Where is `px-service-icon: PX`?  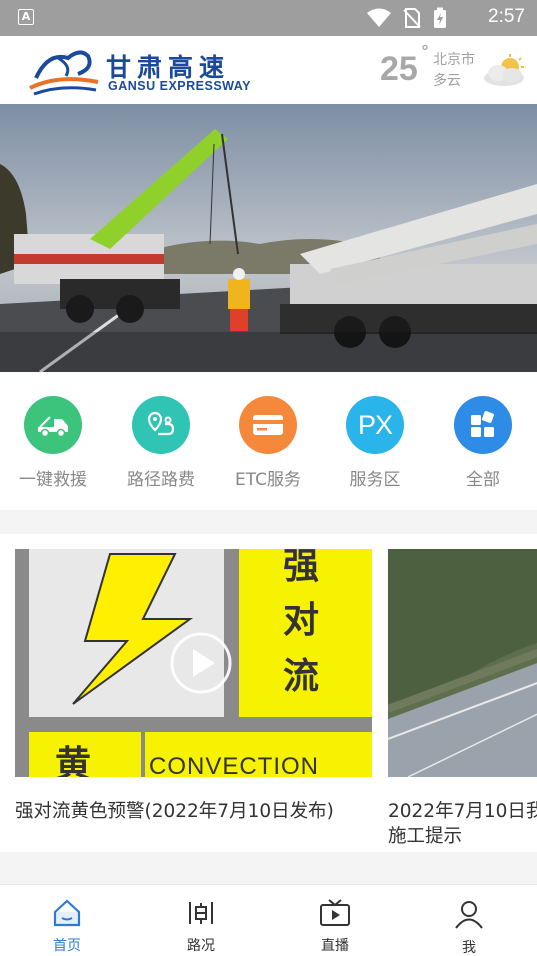 px-service-icon: PX is located at coordinates (375, 425).